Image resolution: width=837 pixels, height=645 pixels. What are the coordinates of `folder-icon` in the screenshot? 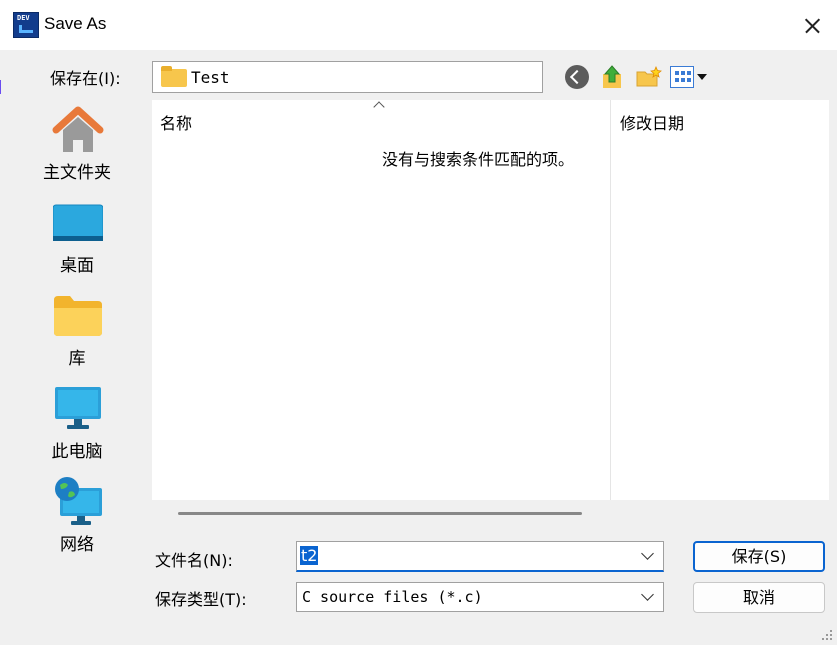 It's located at (174, 76).